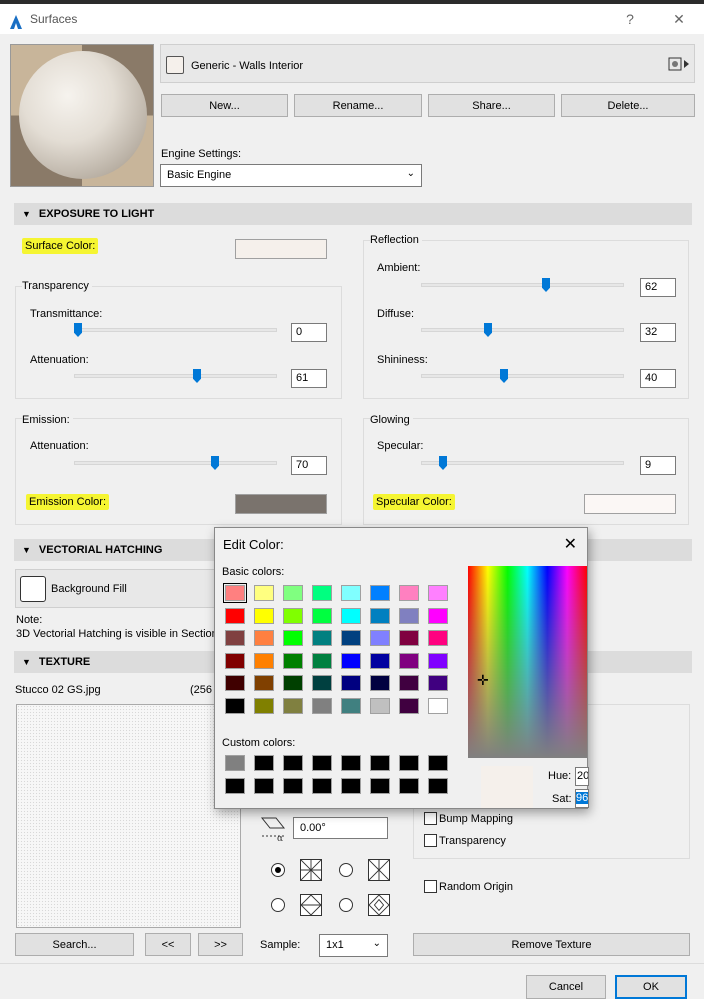 Image resolution: width=704 pixels, height=999 pixels. Describe the element at coordinates (340, 828) in the screenshot. I see `texture-angle-input: 0.00°` at that location.